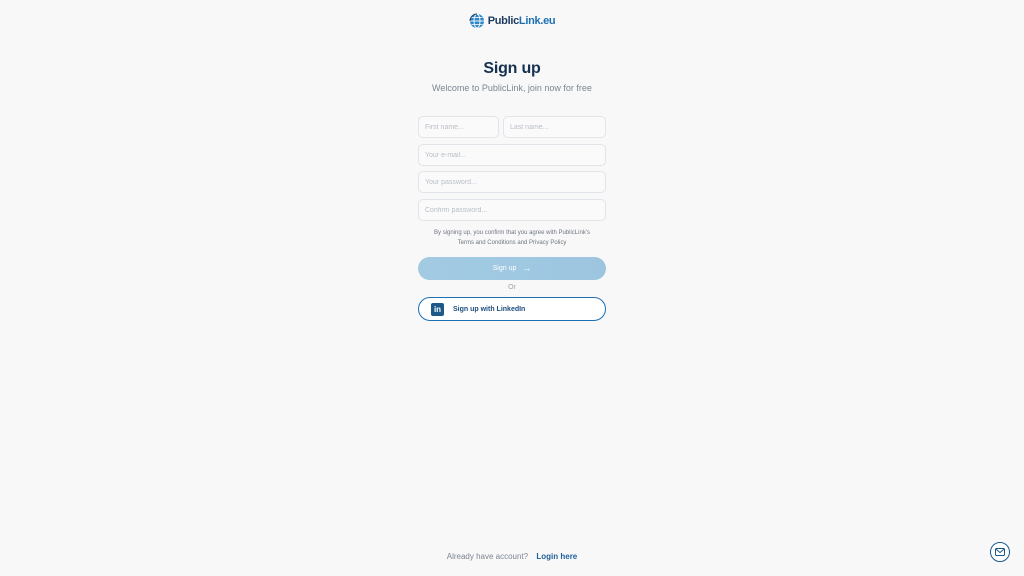  I want to click on brand-logo: PublicLink.eu, so click(512, 21).